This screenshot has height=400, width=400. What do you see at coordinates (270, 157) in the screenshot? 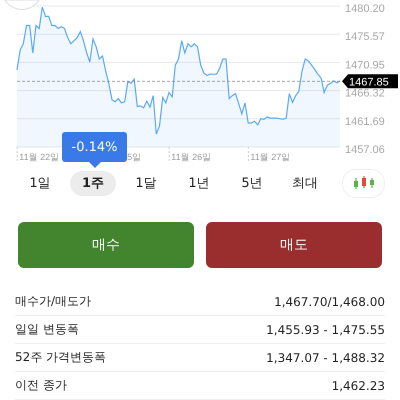
I see `date-label: 11월 27일` at bounding box center [270, 157].